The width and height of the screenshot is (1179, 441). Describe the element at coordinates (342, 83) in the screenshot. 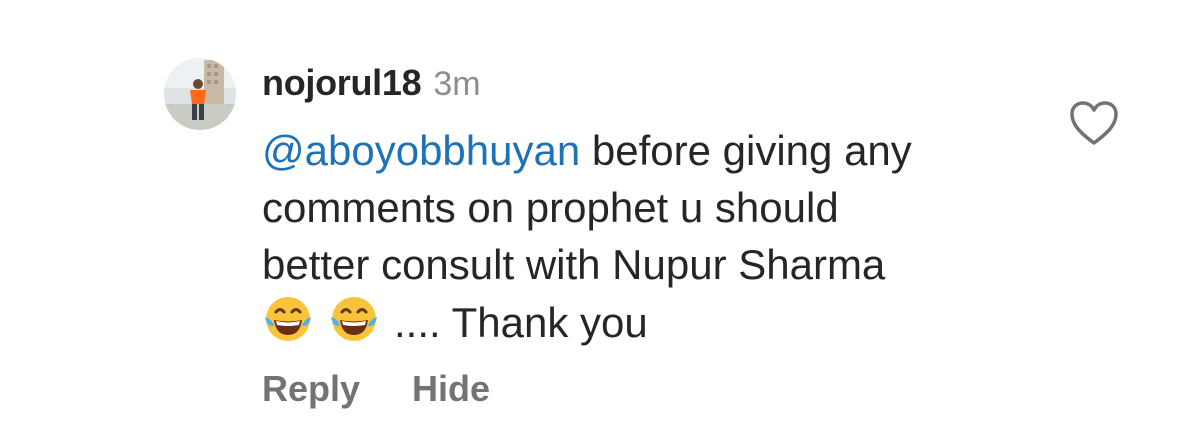

I see `username: nojorul18` at that location.